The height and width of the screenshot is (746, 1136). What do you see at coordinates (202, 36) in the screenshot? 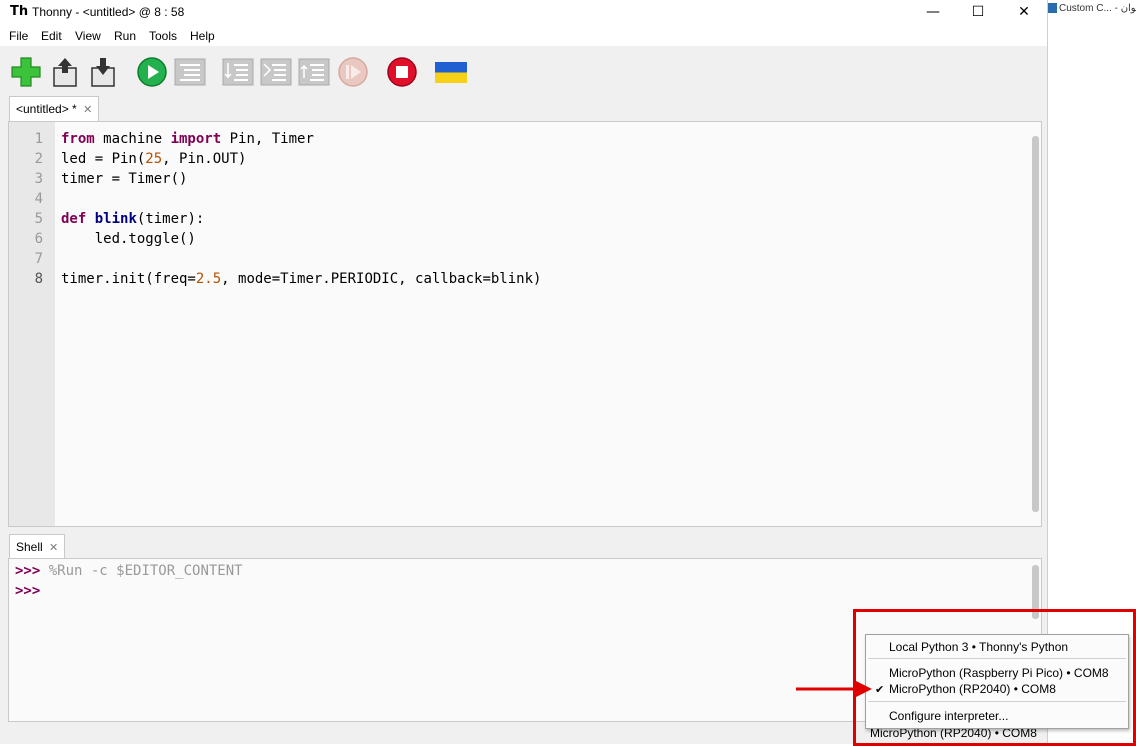
I see `menu-help: Help` at bounding box center [202, 36].